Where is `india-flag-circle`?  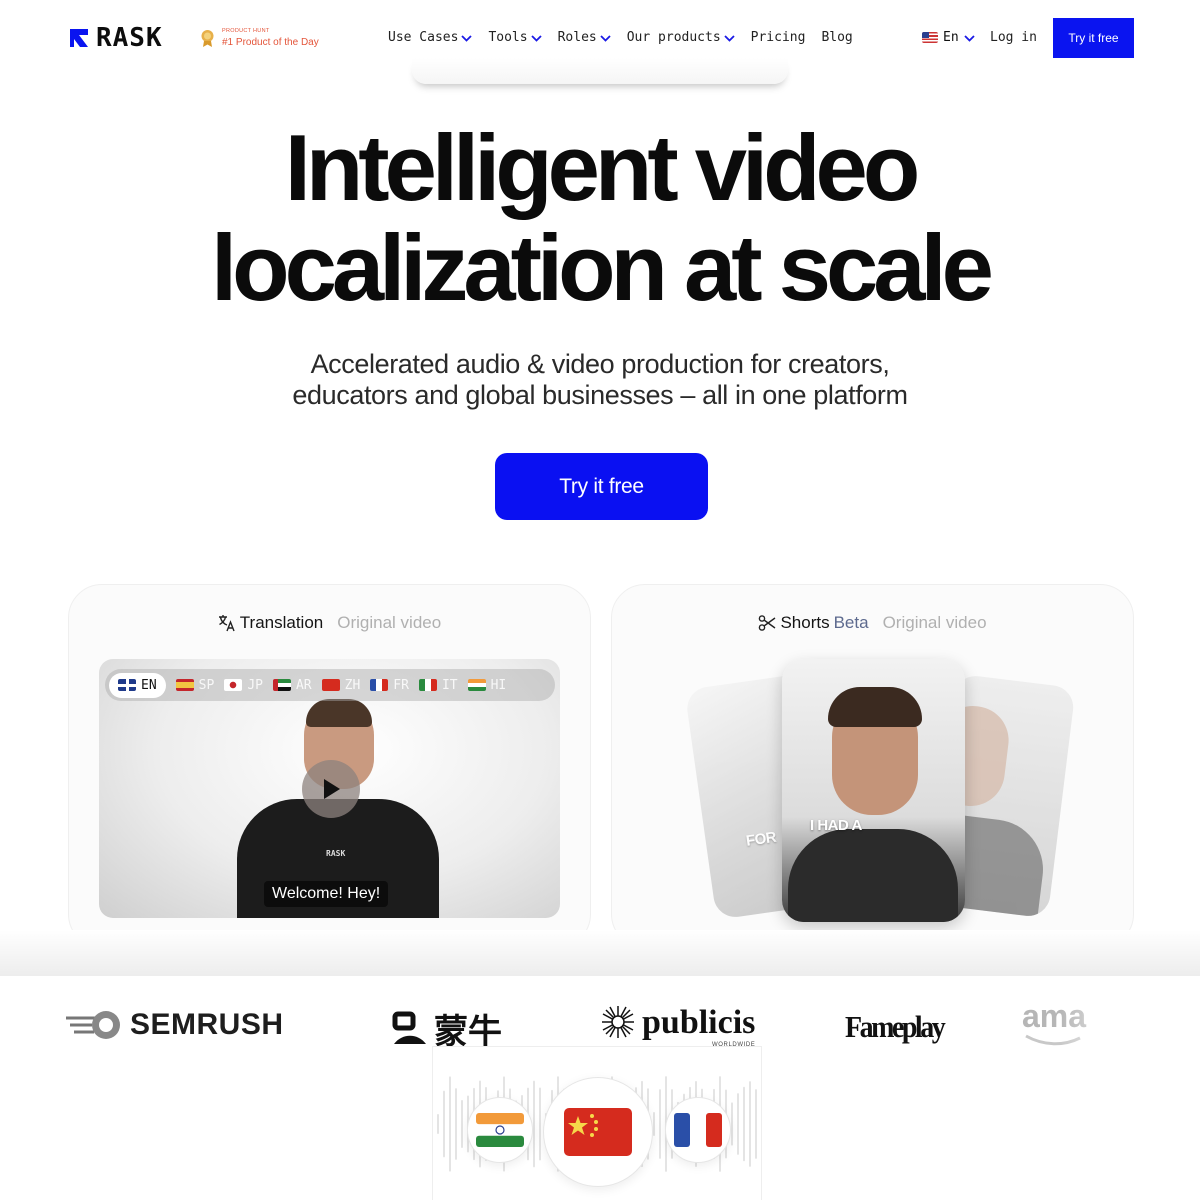
india-flag-circle is located at coordinates (500, 1130).